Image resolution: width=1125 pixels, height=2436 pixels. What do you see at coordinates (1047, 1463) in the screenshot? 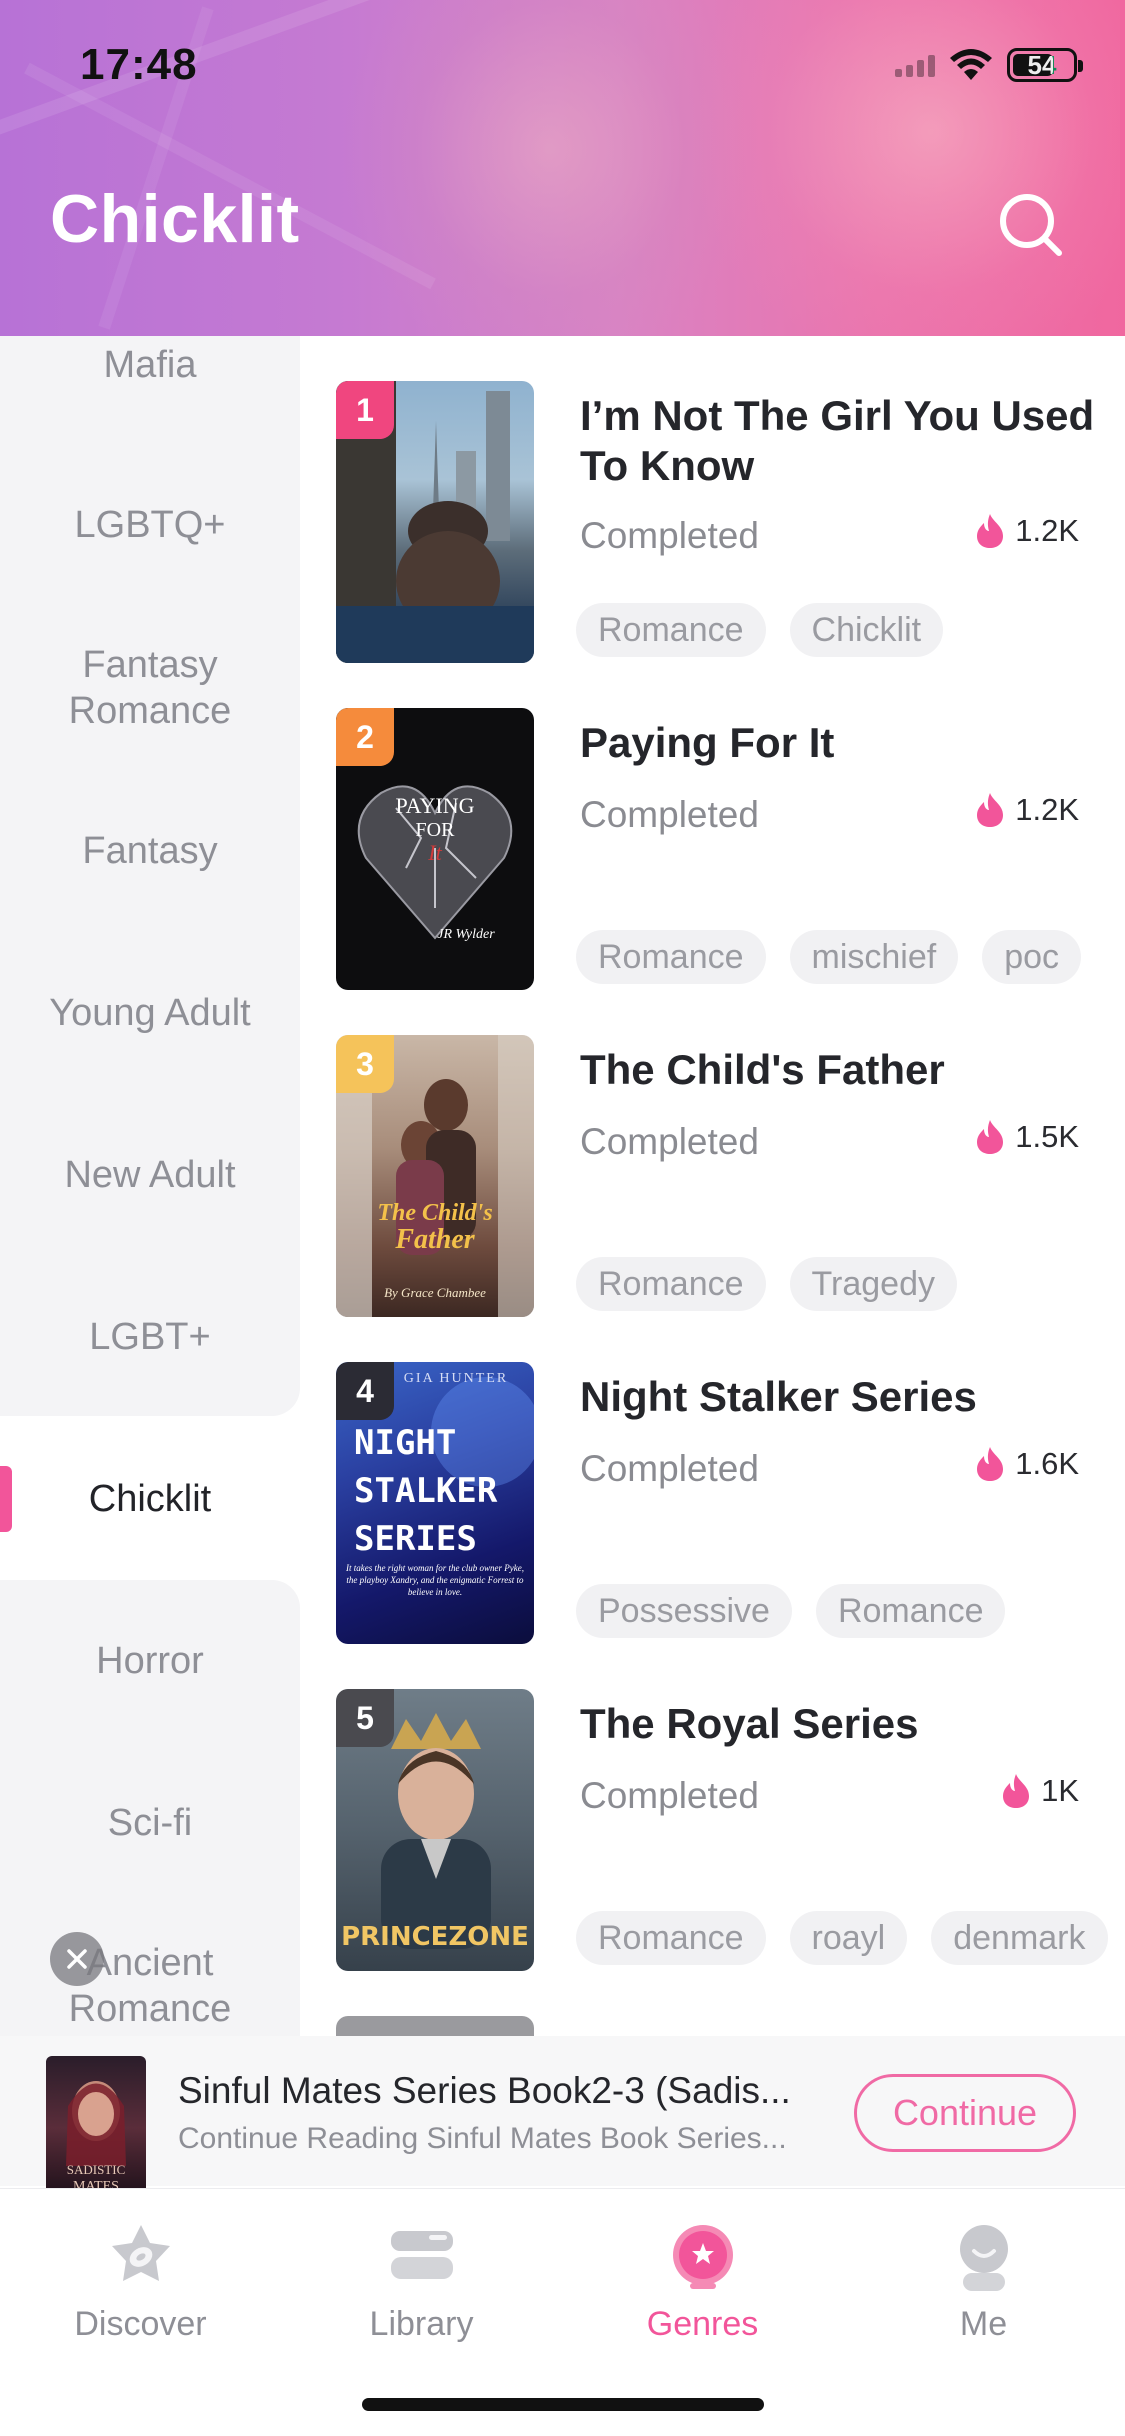
I see `popularity-count: 1.6K` at bounding box center [1047, 1463].